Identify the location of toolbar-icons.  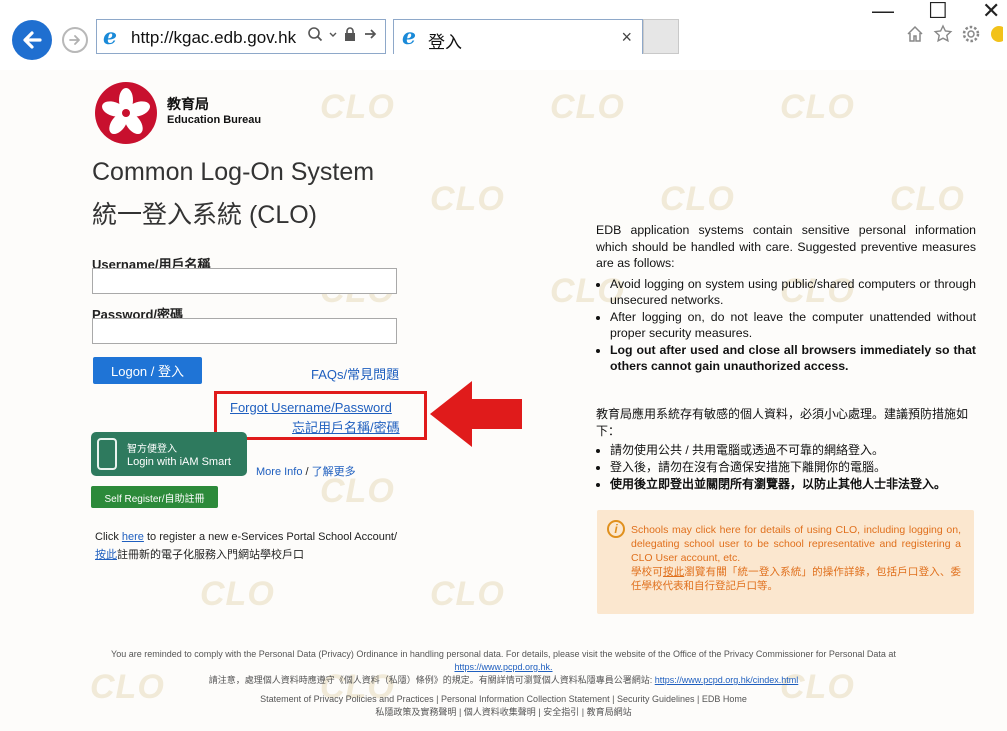
(954, 34).